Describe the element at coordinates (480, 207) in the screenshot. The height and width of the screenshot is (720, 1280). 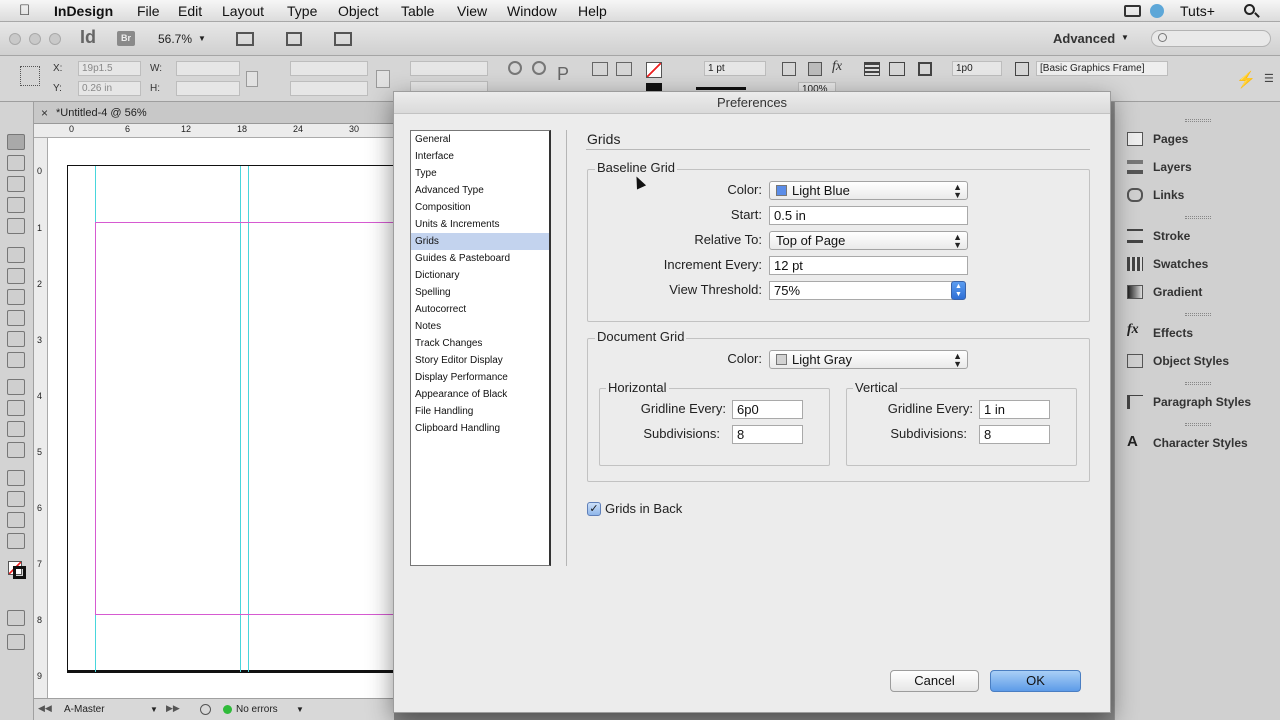
I see `category-composition: Composition` at that location.